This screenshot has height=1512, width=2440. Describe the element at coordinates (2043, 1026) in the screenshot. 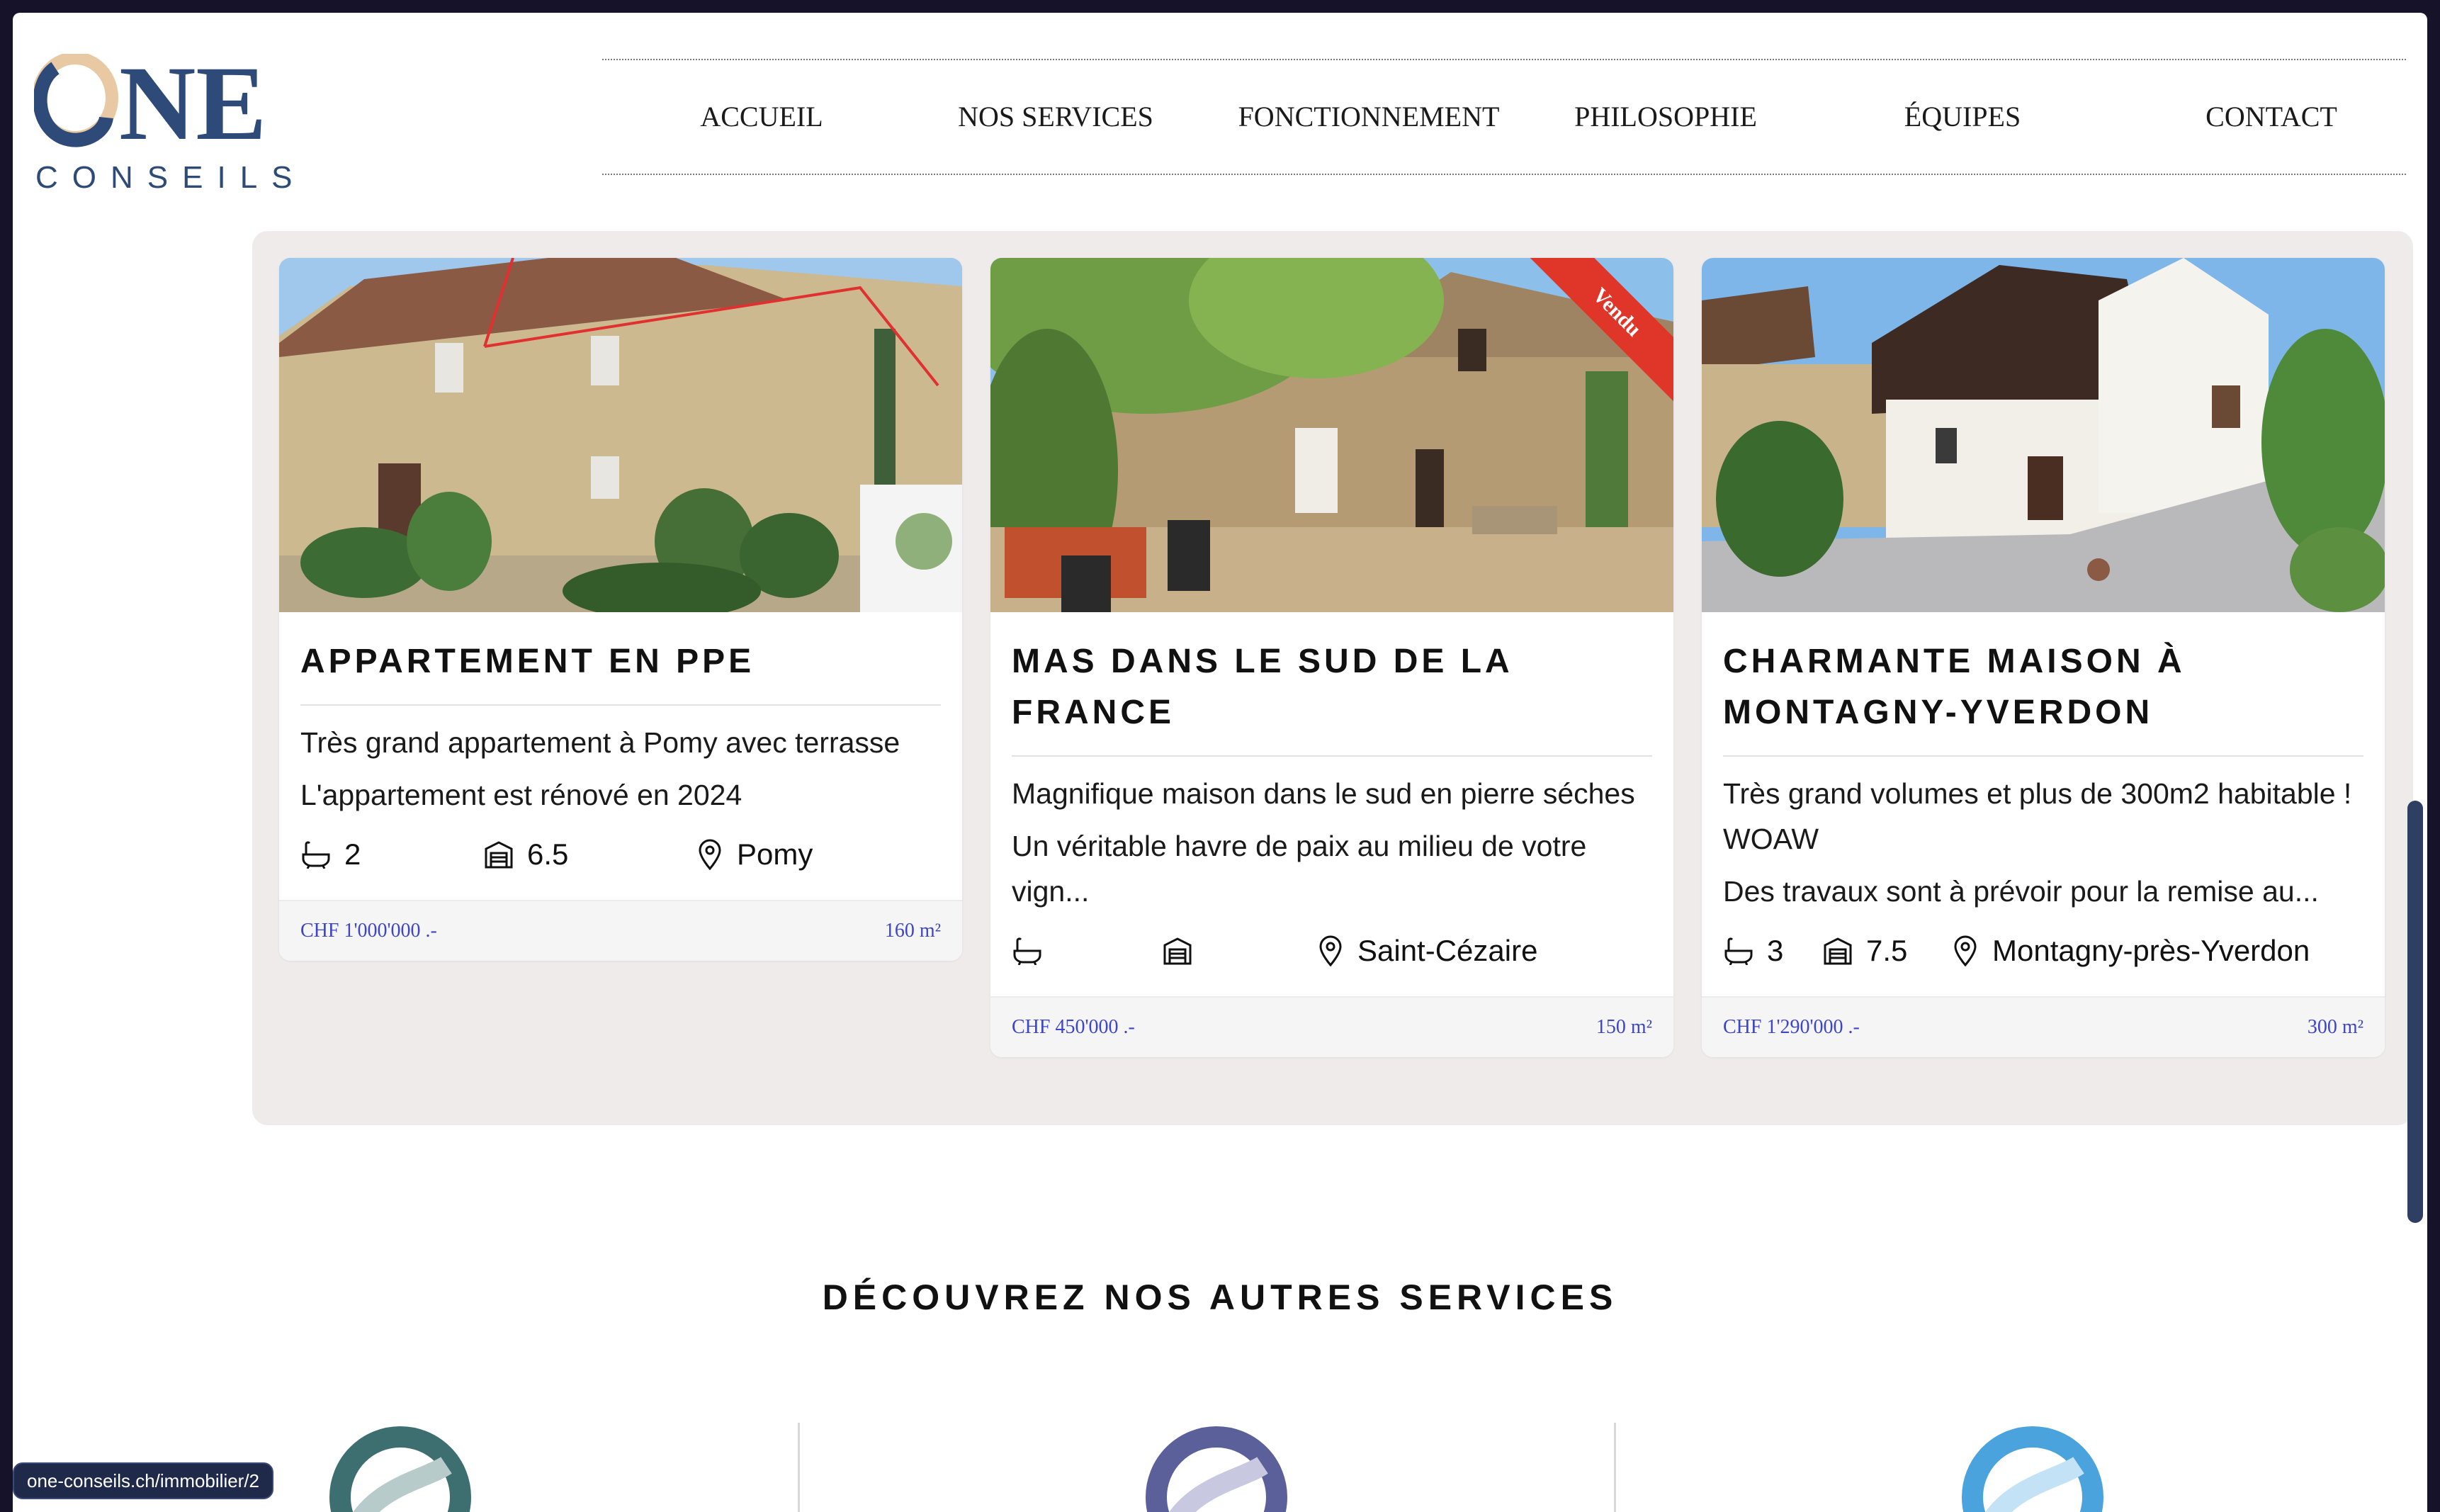

I see `listing-footer: CHF 1'290'000 .- 300 m²` at that location.